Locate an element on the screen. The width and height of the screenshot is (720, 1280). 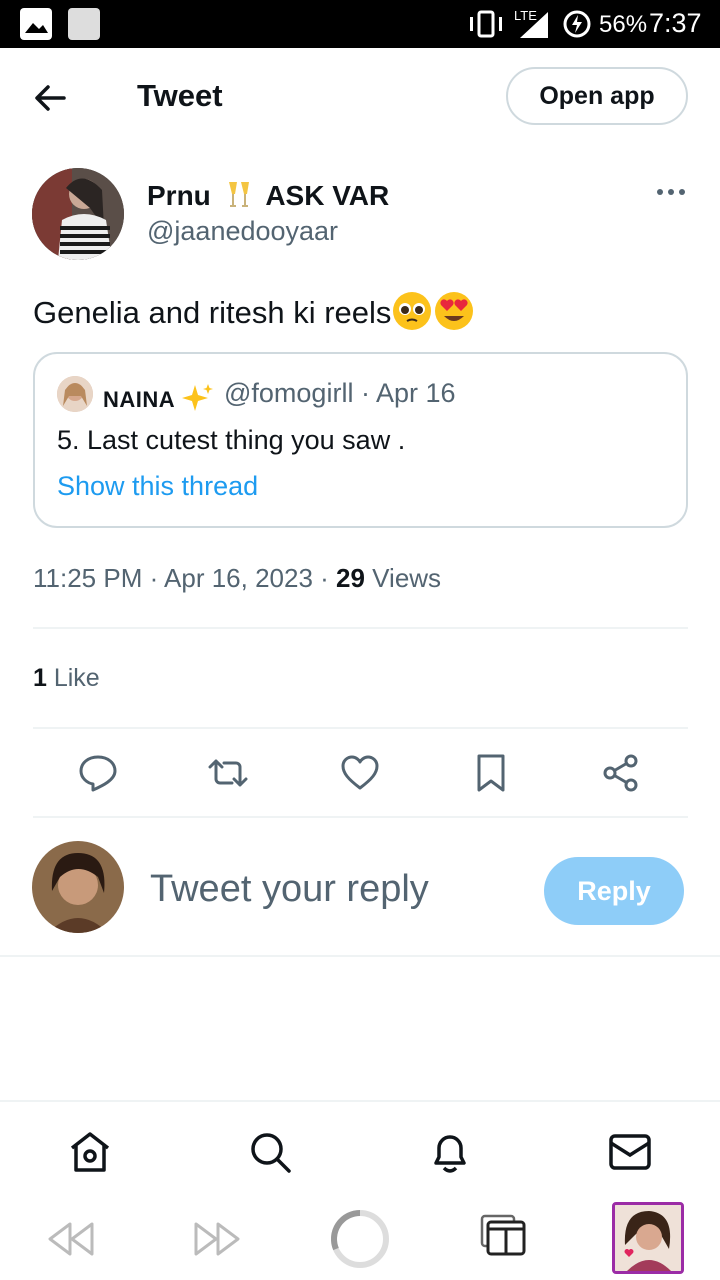
user-avatar is located at coordinates (78, 887).